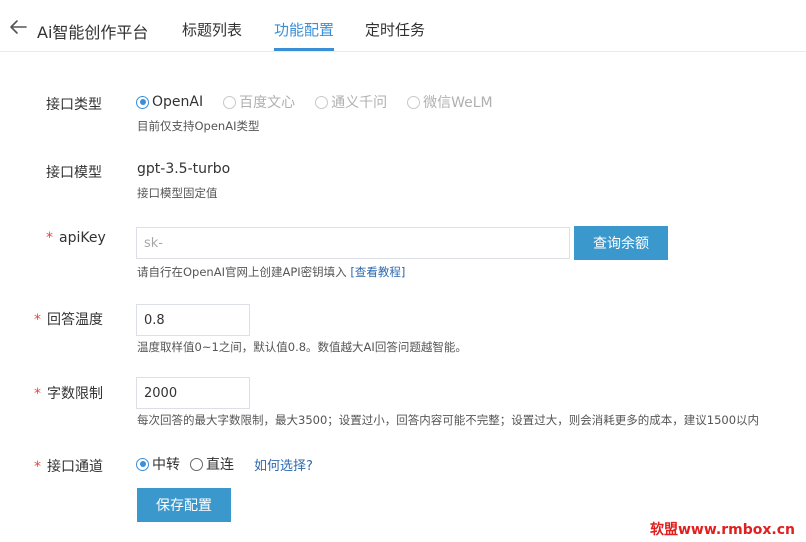 The image size is (806, 542). Describe the element at coordinates (304, 29) in the screenshot. I see `tab-function-config: 功能配置` at that location.